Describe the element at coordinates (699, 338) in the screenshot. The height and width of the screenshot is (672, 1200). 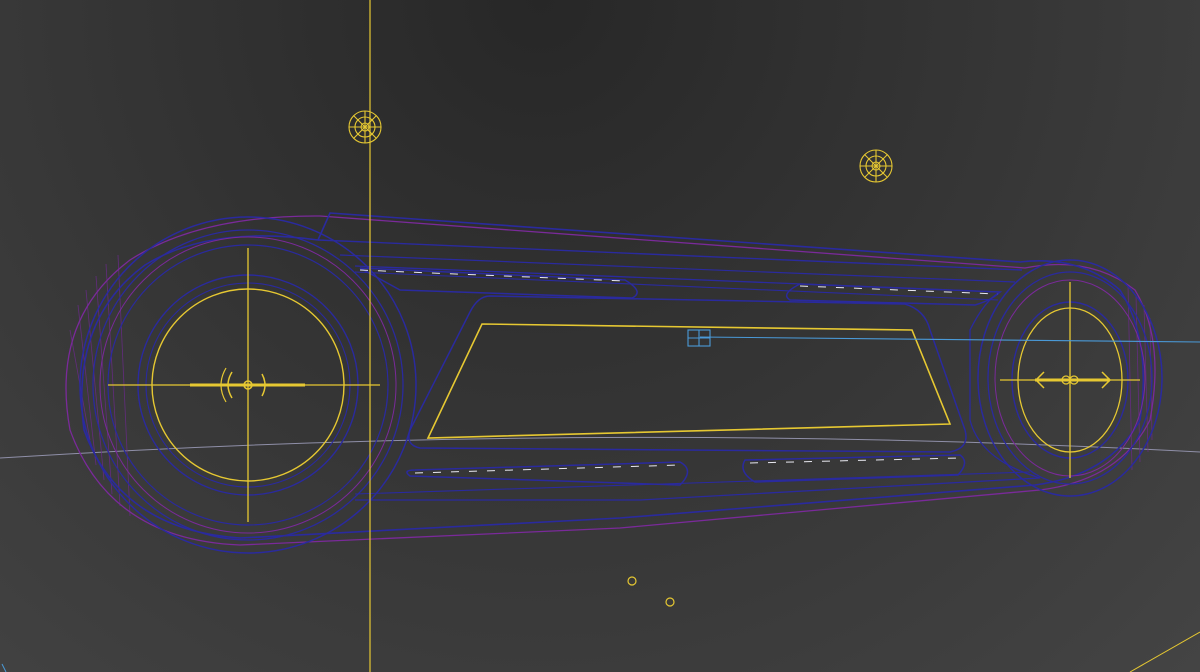
I see `pivot-marker` at that location.